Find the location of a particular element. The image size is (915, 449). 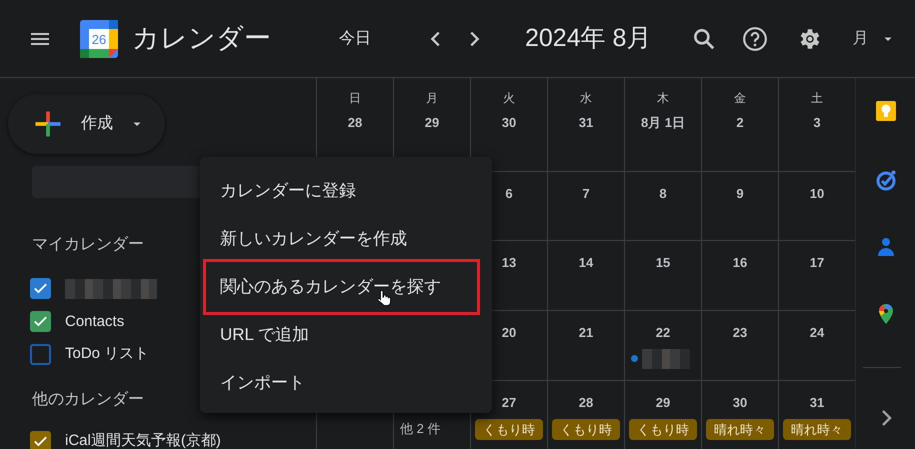

date-number: 6 is located at coordinates (509, 194).